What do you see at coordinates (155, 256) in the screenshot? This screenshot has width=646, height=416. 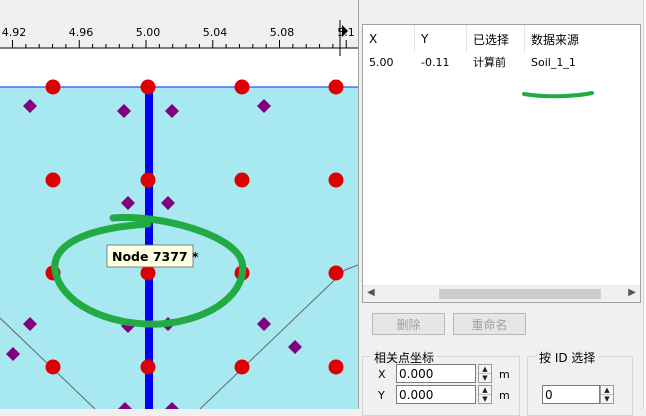 I see `node-tooltip-text: Node 7377 *` at bounding box center [155, 256].